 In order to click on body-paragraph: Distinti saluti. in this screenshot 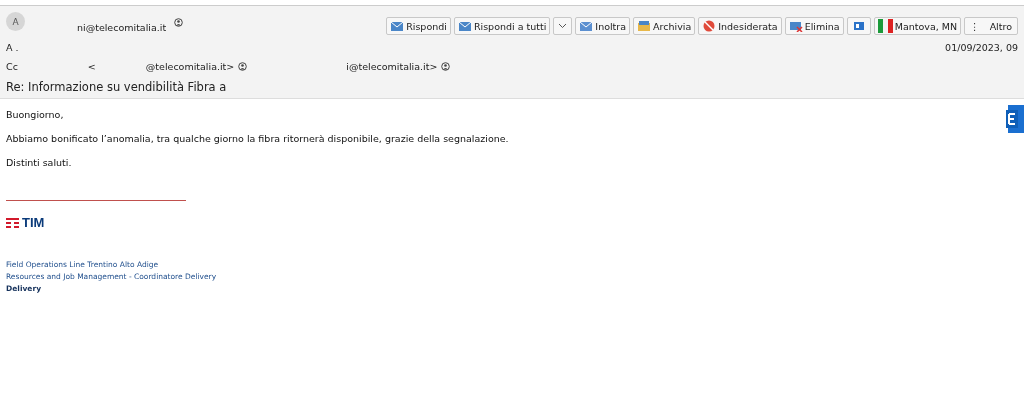, I will do `click(39, 162)`.